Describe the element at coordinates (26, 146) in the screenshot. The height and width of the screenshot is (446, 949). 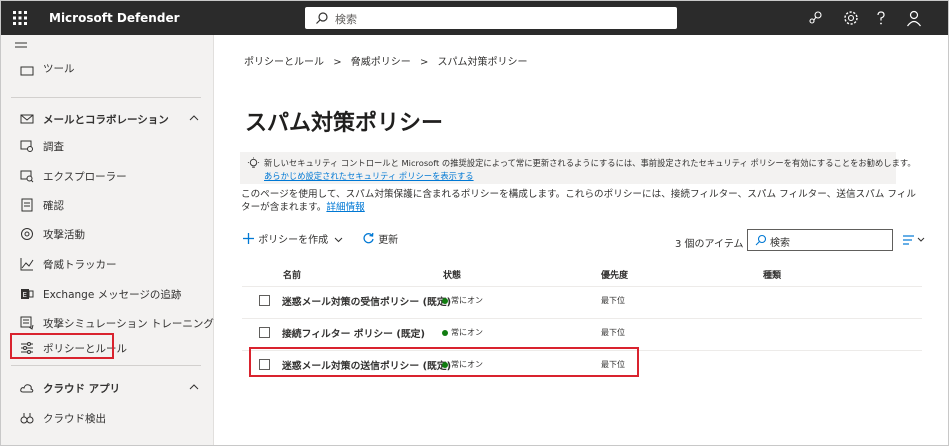
I see `investigation-icon` at that location.